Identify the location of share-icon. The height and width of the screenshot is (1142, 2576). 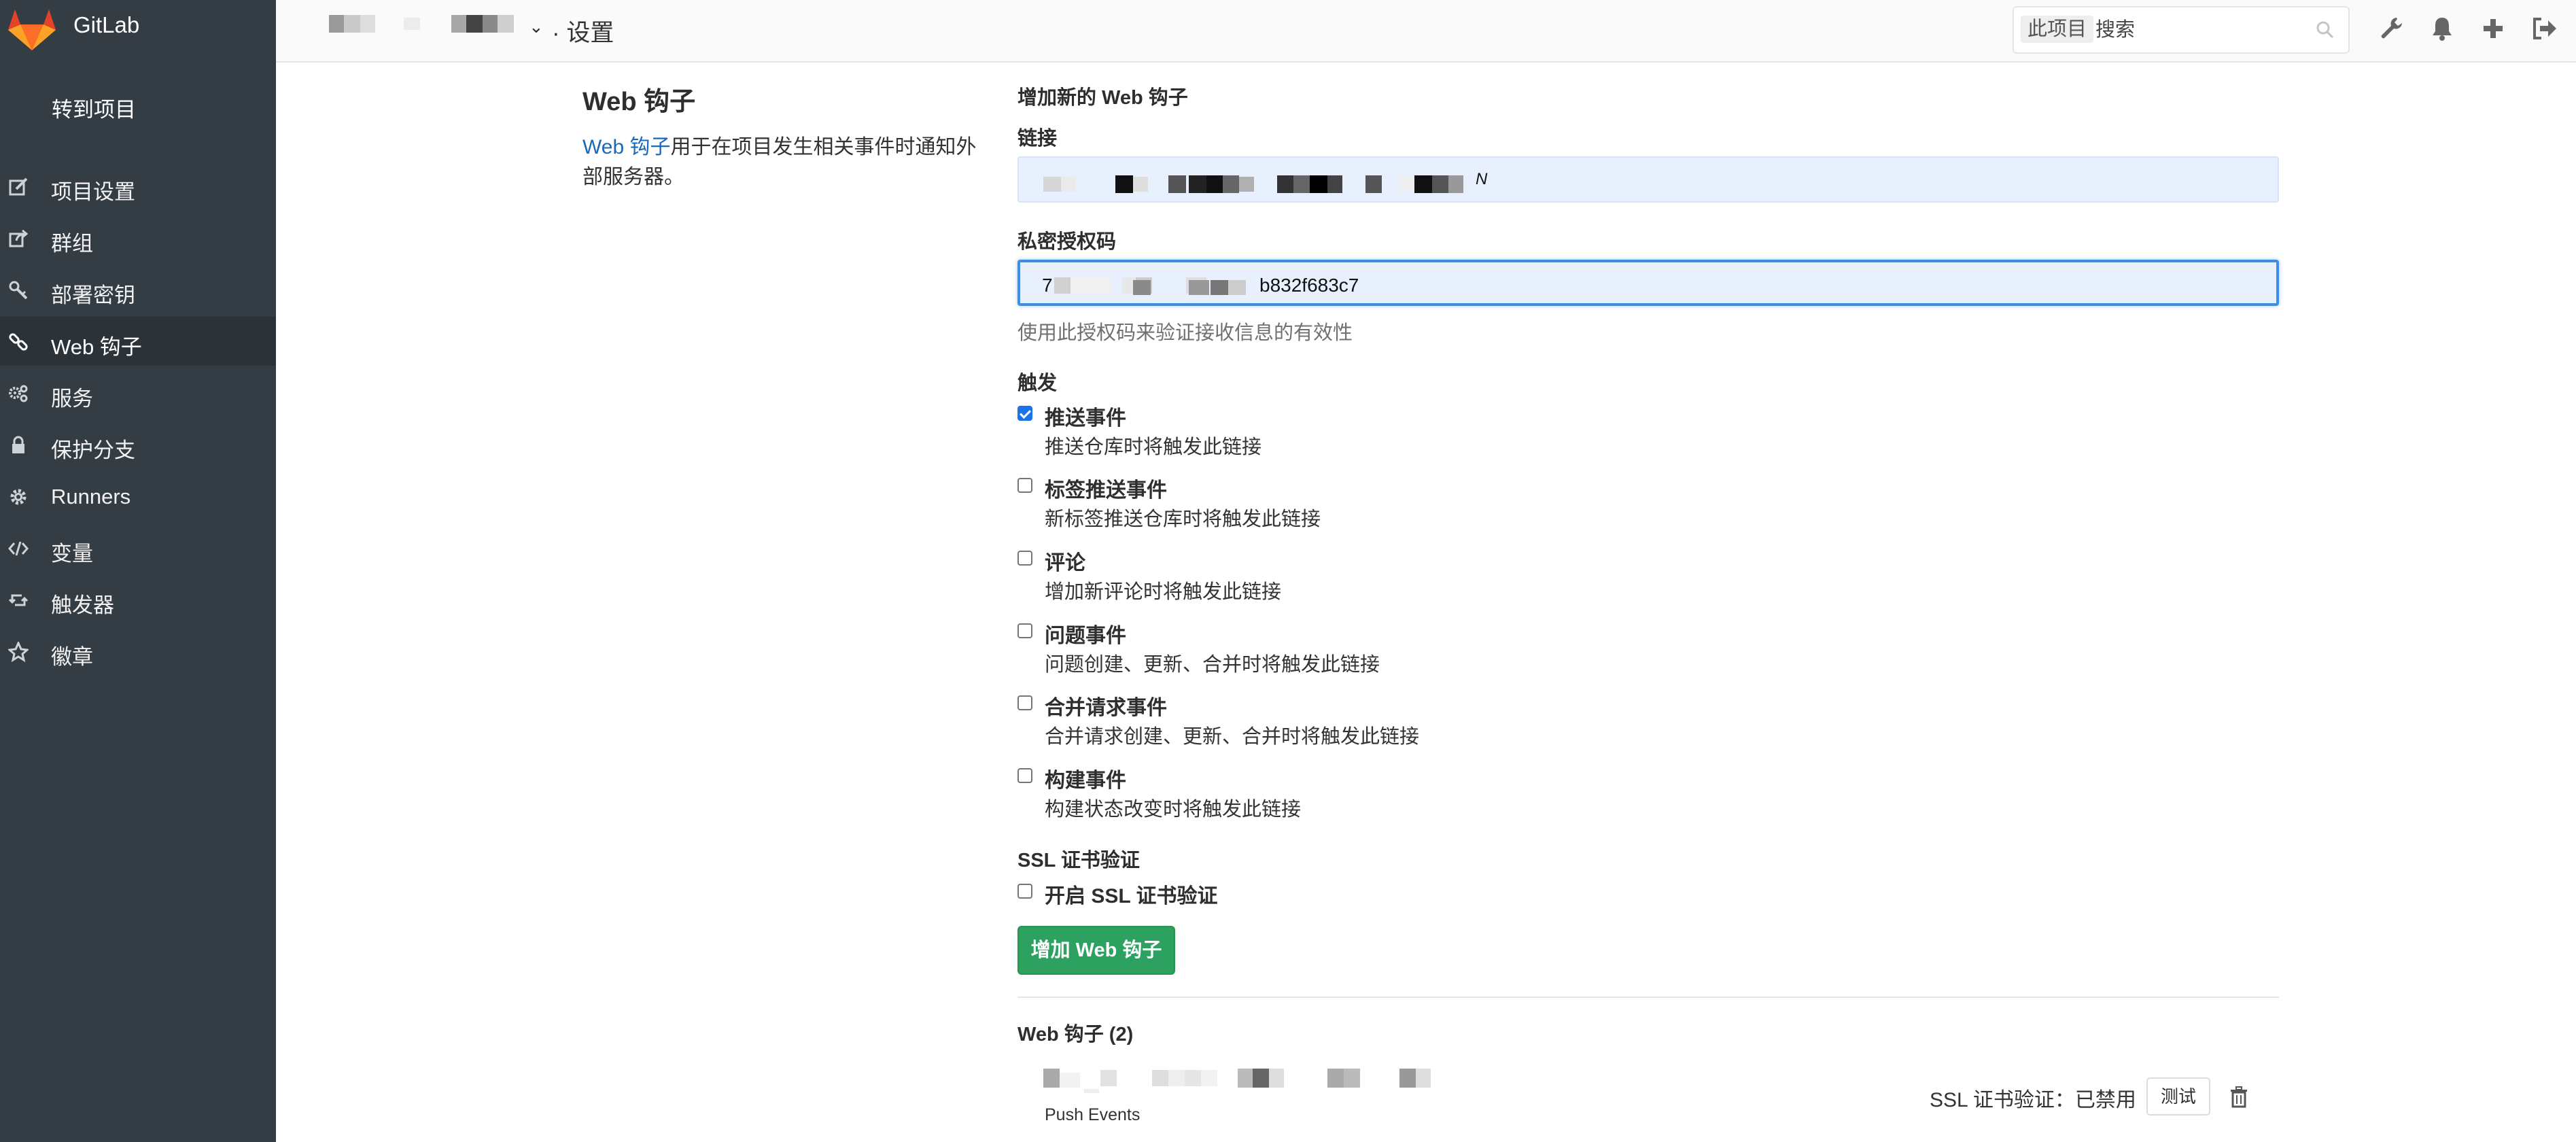
(19, 238).